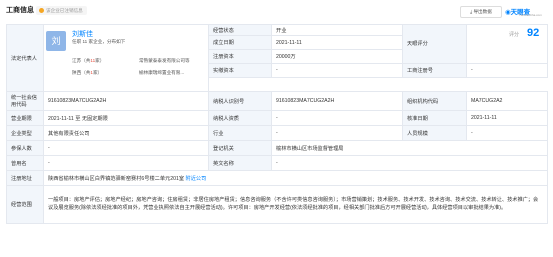 The width and height of the screenshot is (553, 257). Describe the element at coordinates (99, 41) in the screenshot. I see `legal-rep-summary: 任职 11 家企业，分布如下` at that location.